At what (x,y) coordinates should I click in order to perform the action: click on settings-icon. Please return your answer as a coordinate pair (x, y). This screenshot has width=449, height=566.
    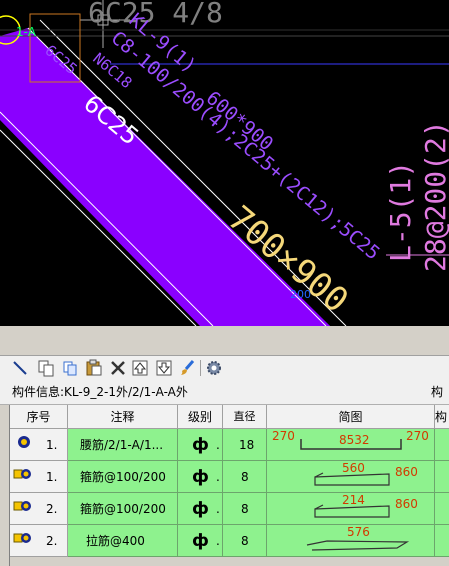
    Looking at the image, I should click on (214, 368).